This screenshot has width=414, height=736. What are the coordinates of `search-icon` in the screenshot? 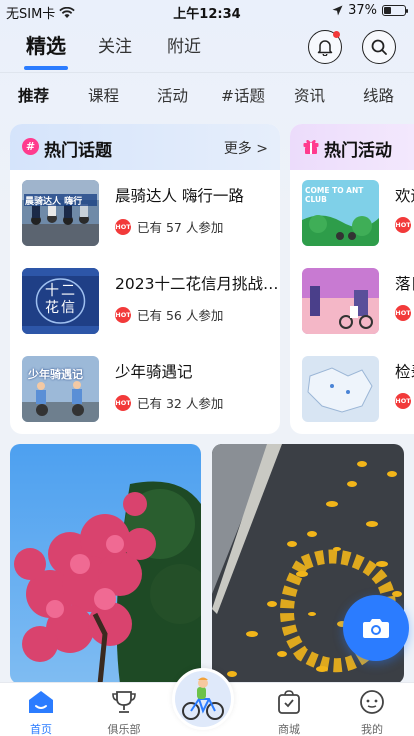 It's located at (379, 47).